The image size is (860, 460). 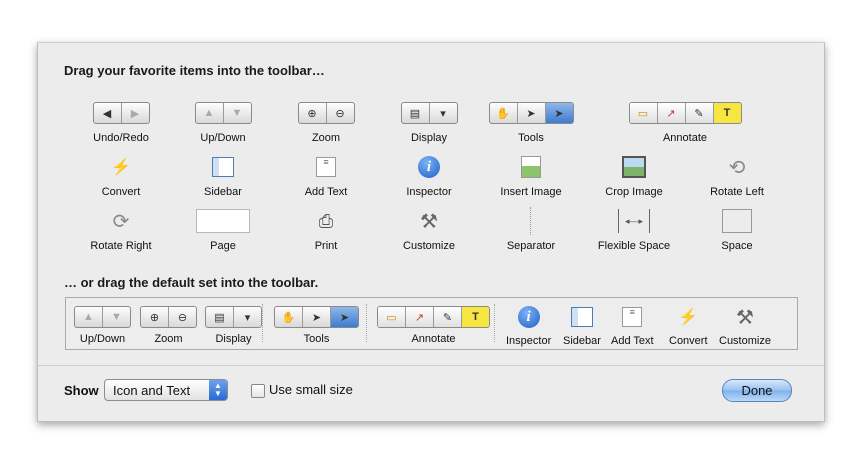 I want to click on palette-item-flexible-space: ◂—▸ Flexible Space, so click(x=634, y=230).